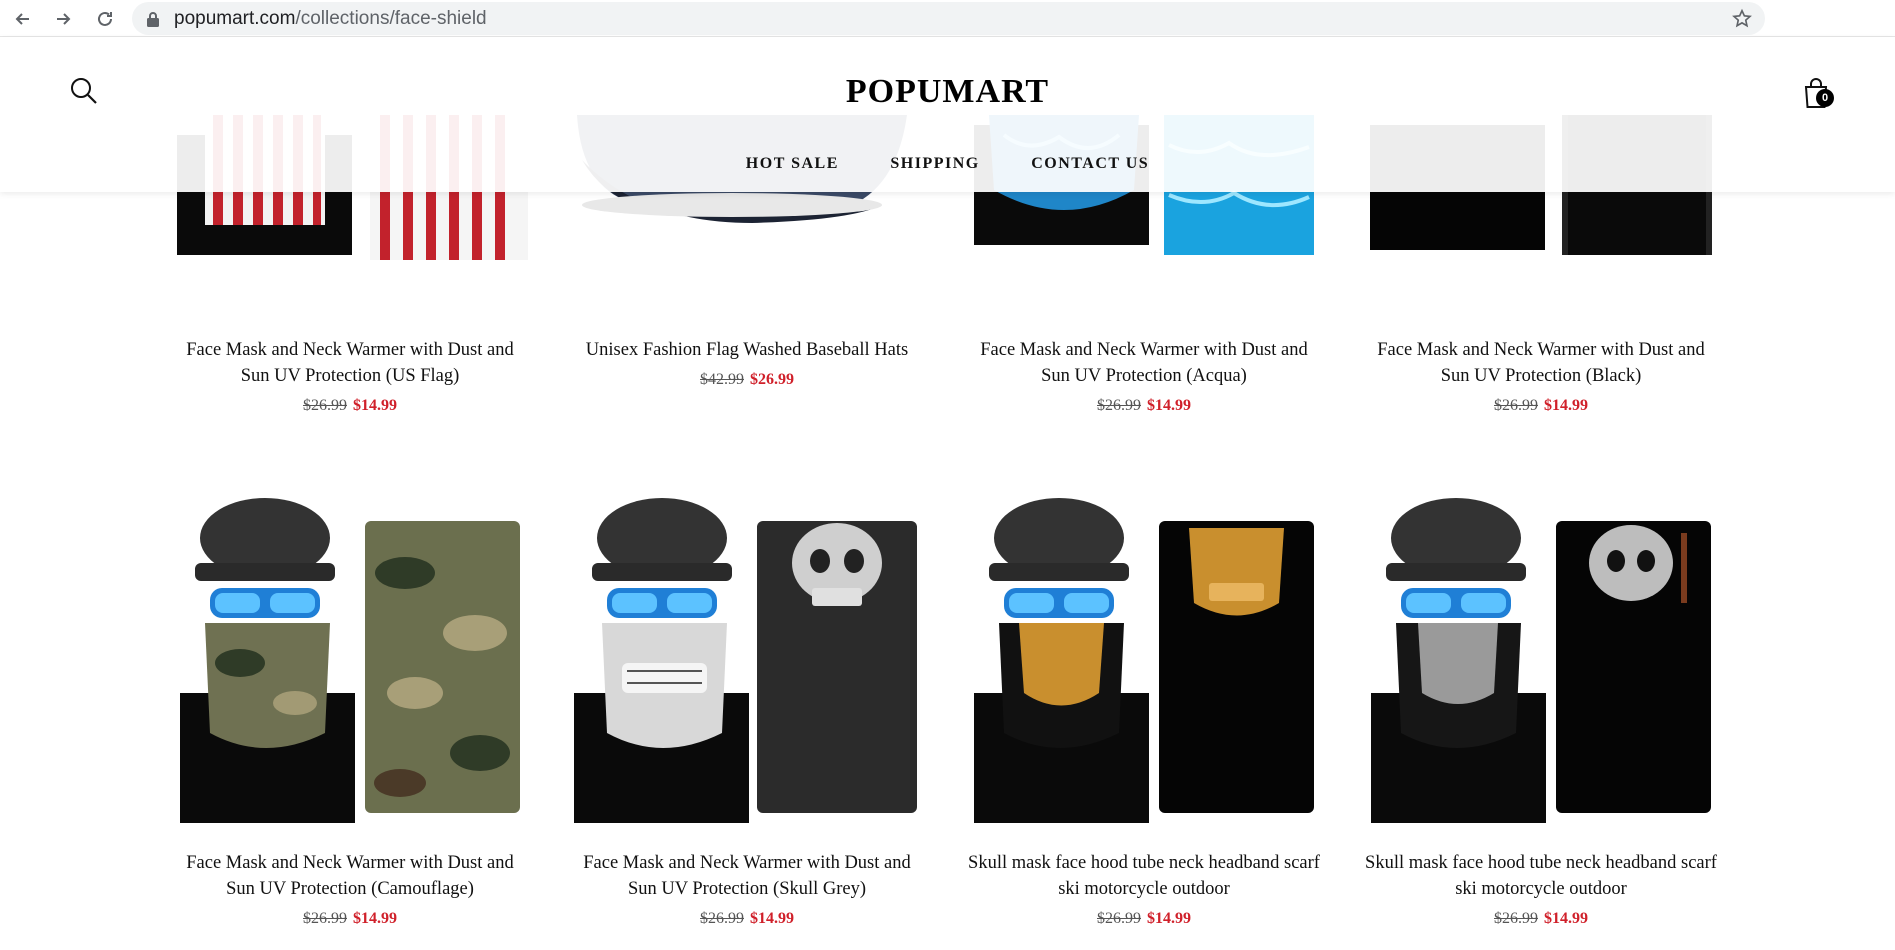 This screenshot has height=950, width=1895. I want to click on arrow-right-icon, so click(64, 19).